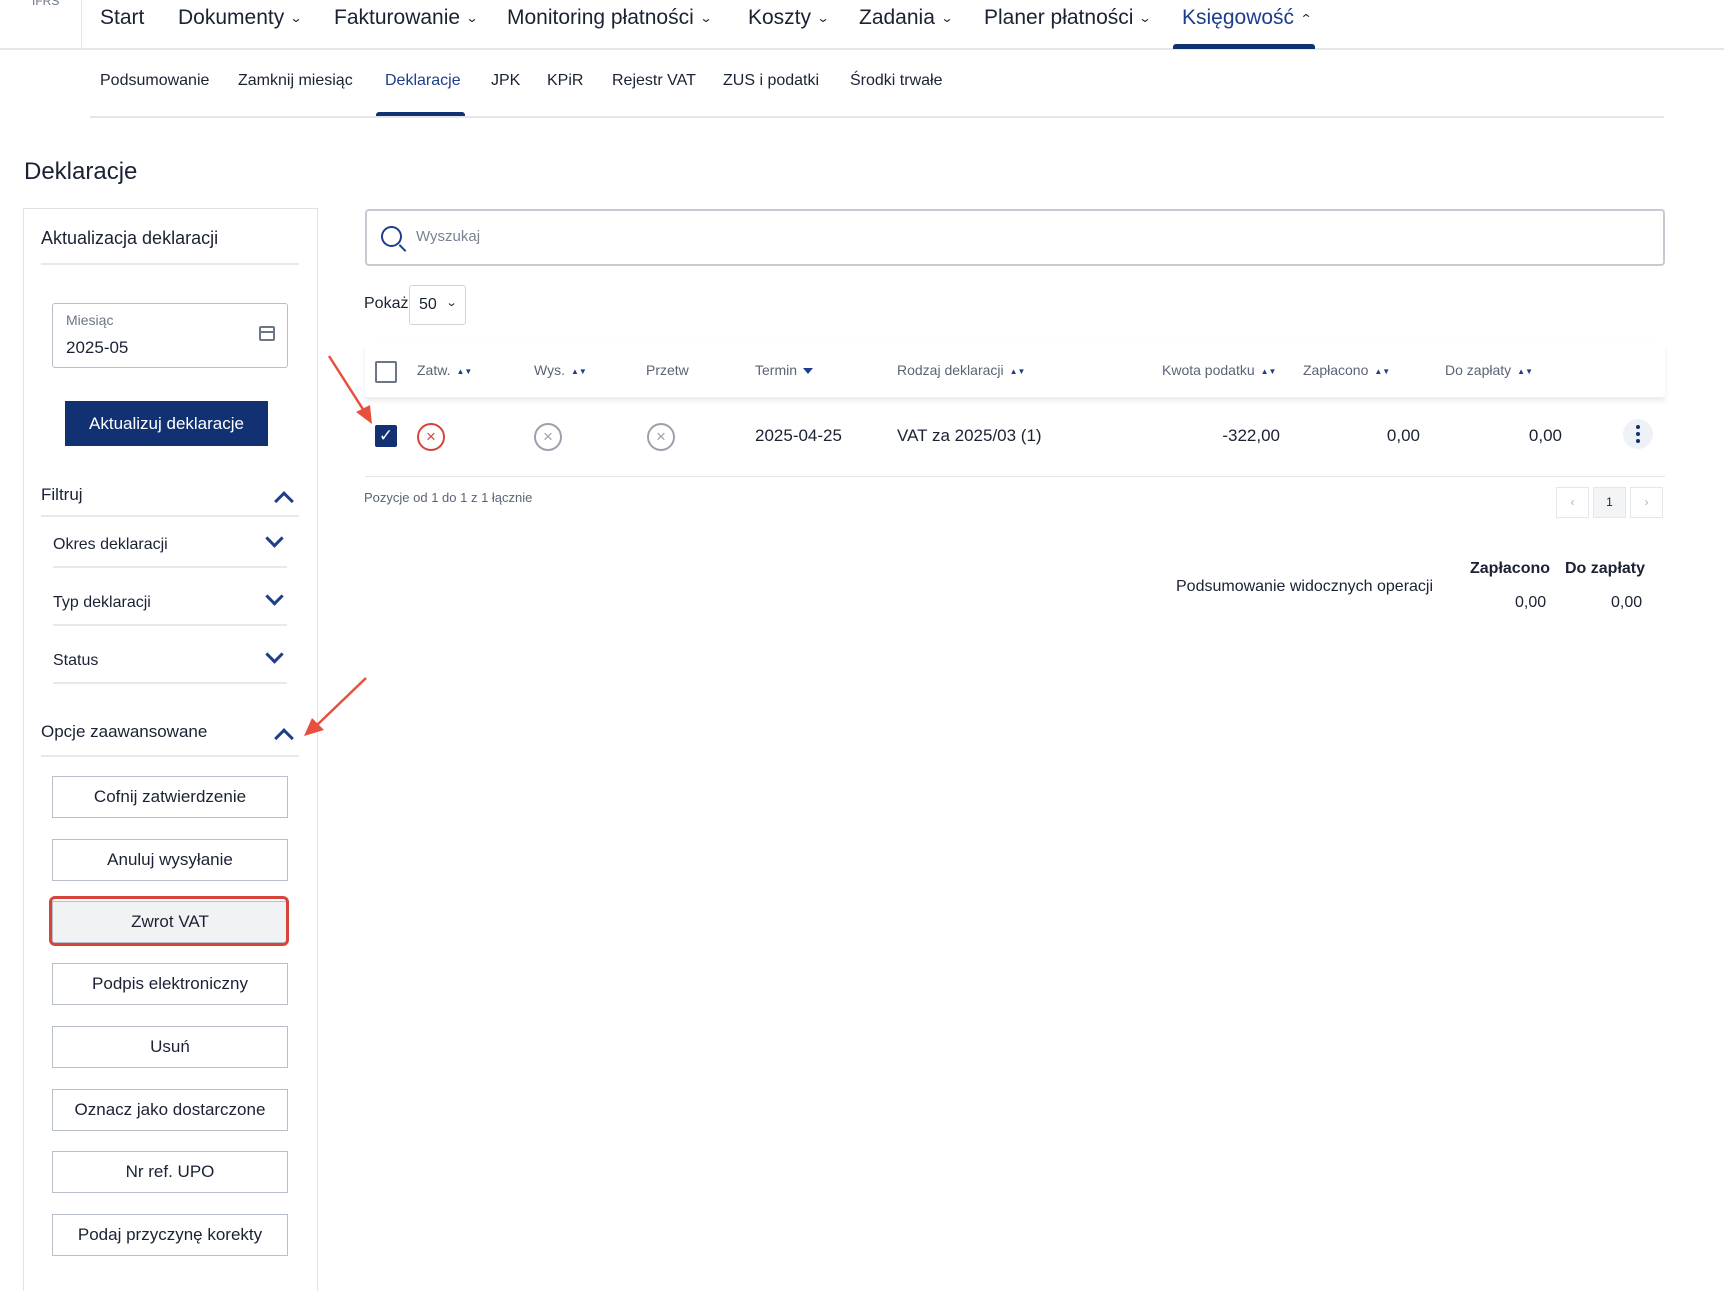 This screenshot has width=1724, height=1291. I want to click on column-label: Rodzaj deklaracji, so click(950, 370).